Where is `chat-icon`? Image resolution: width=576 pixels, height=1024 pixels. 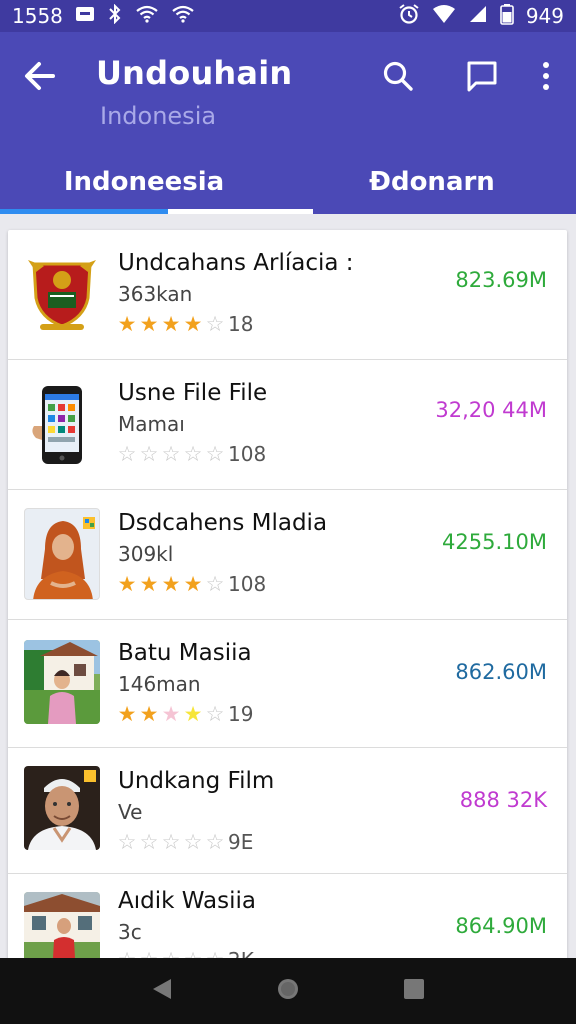
chat-icon is located at coordinates (482, 76).